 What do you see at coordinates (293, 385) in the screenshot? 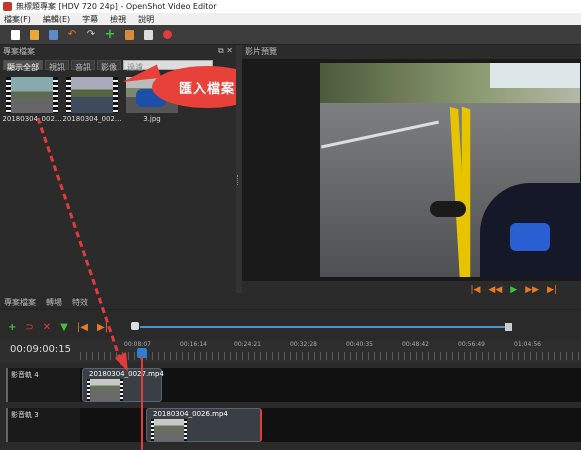
I see `timeline-track: 影音軌 4 20180304_0027.mp4` at bounding box center [293, 385].